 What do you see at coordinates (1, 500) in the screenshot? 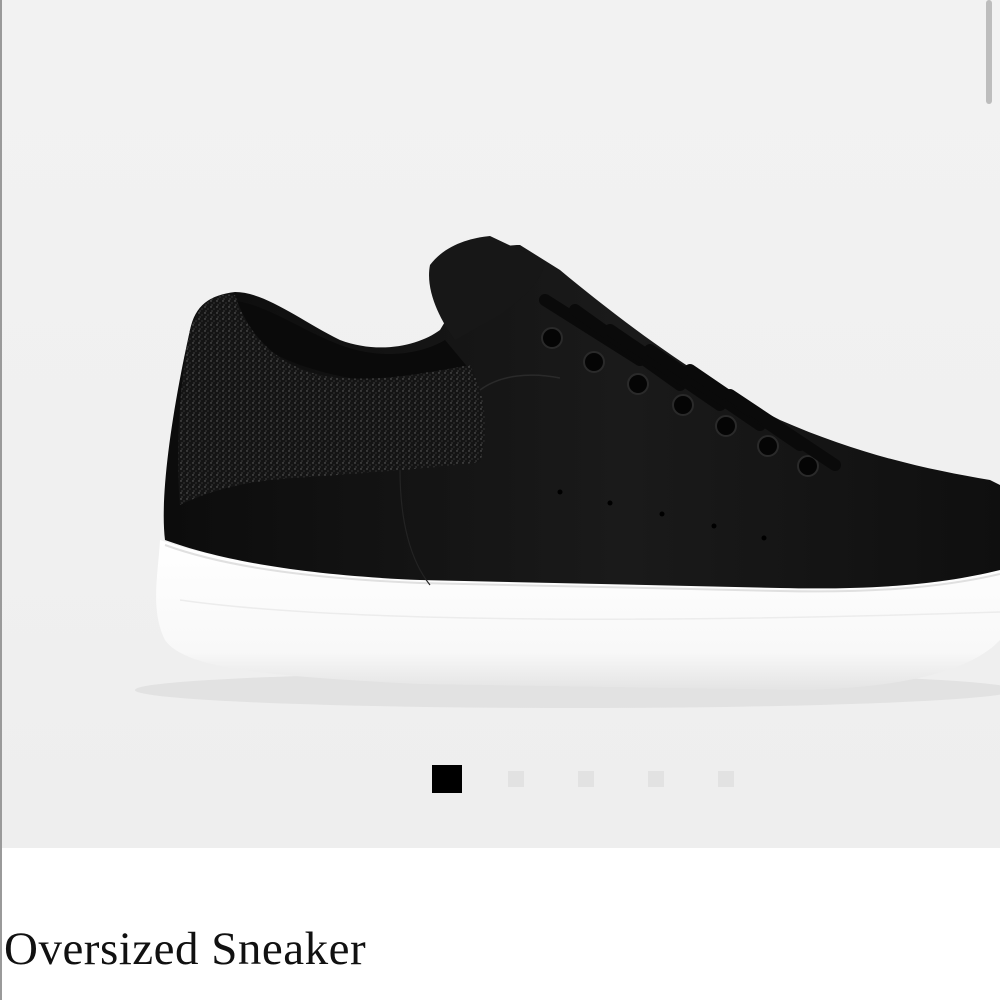
I see `page-left-edge` at bounding box center [1, 500].